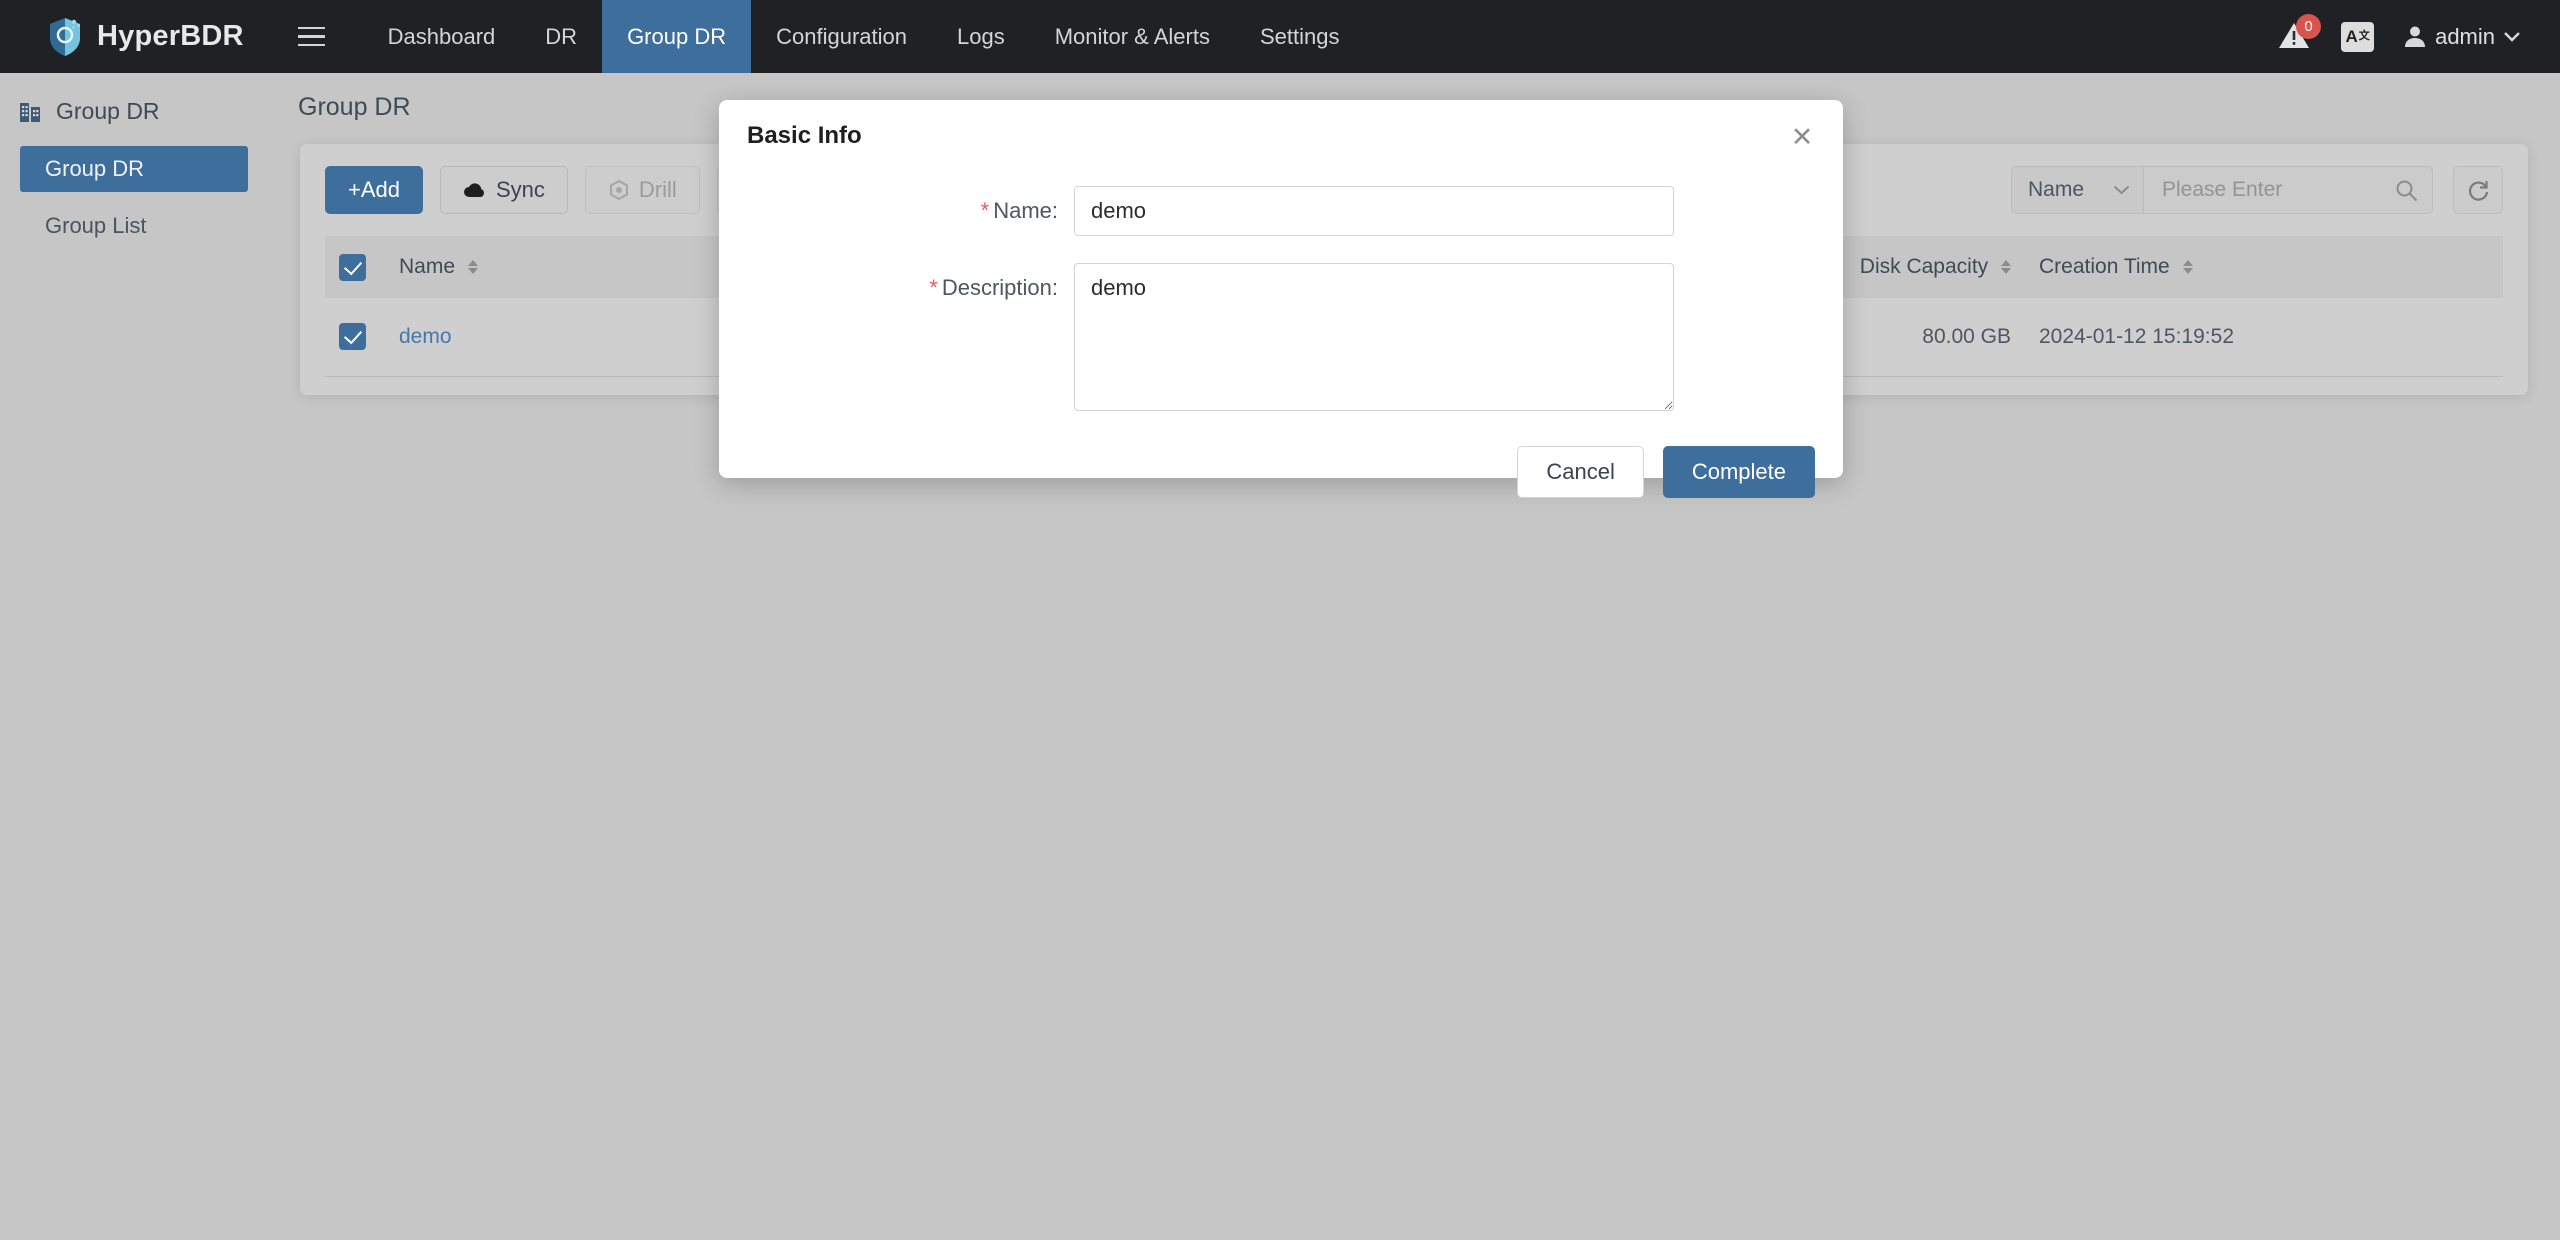 Image resolution: width=2560 pixels, height=1240 pixels. Describe the element at coordinates (545, 205) in the screenshot. I see `name-label: * Name:` at that location.